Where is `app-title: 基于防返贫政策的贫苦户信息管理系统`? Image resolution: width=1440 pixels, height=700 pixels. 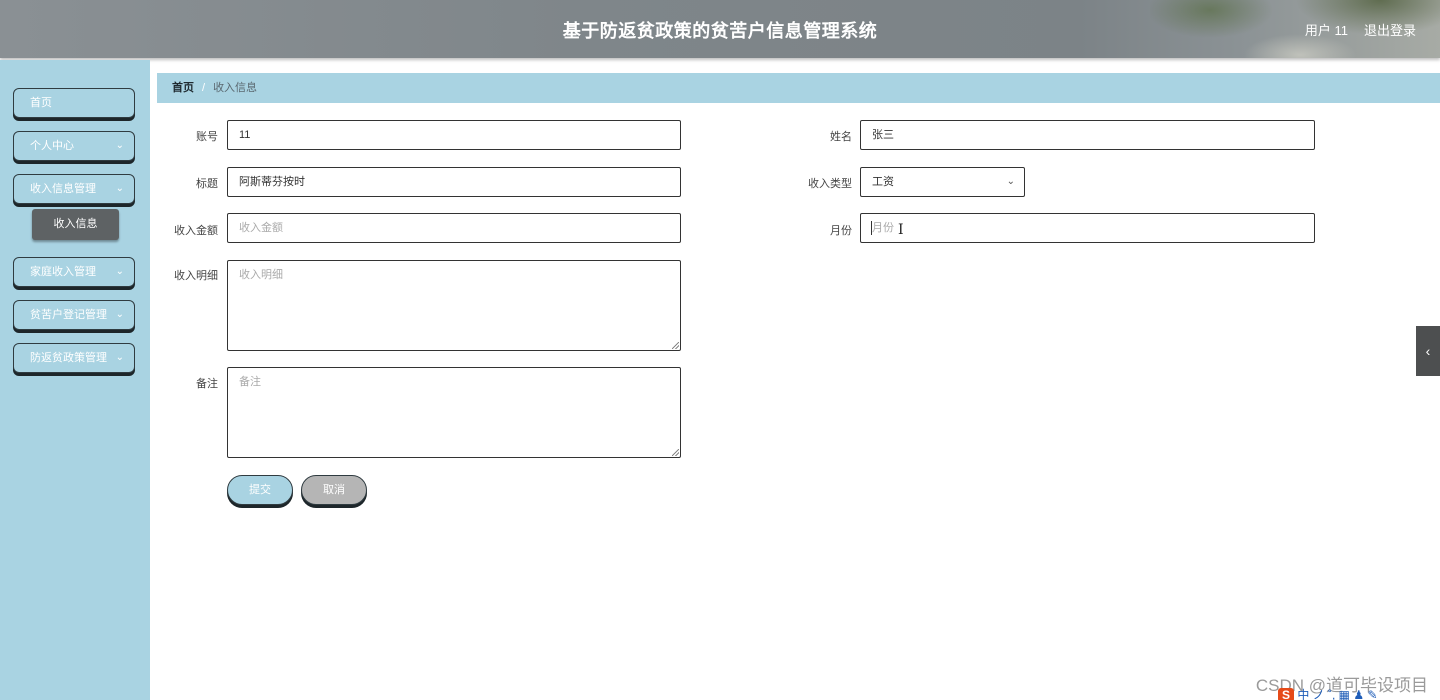
app-title: 基于防返贫政策的贫苦户信息管理系统 is located at coordinates (720, 31).